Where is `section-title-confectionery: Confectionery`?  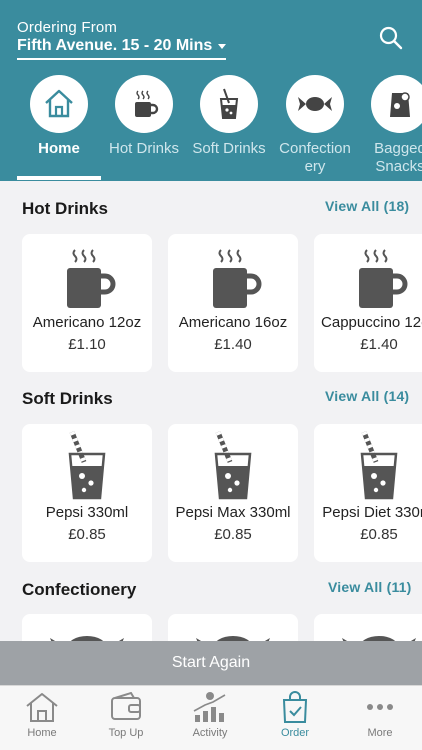 section-title-confectionery: Confectionery is located at coordinates (79, 589).